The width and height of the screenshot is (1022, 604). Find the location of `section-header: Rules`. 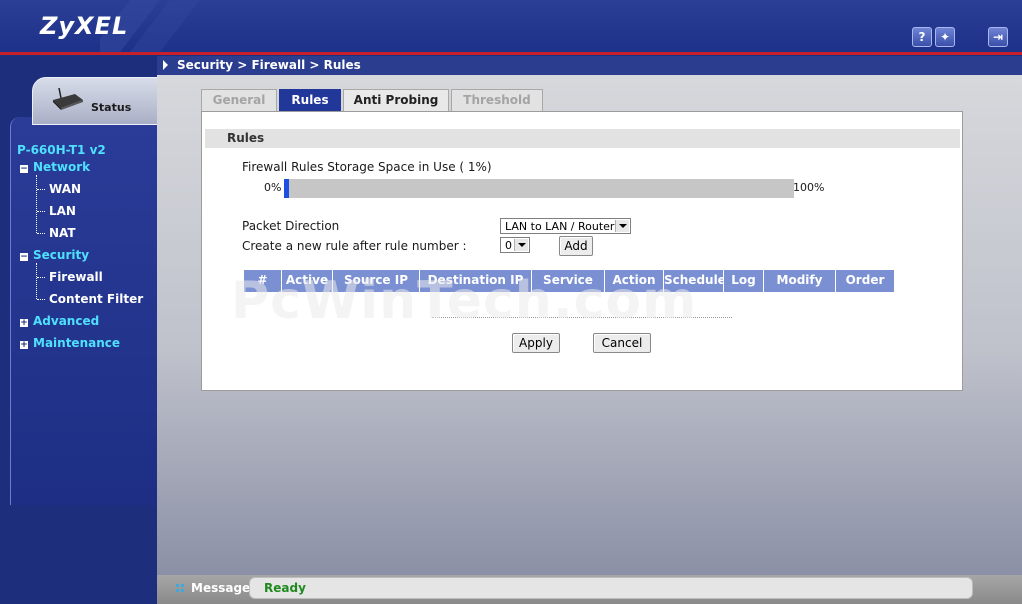

section-header: Rules is located at coordinates (582, 138).